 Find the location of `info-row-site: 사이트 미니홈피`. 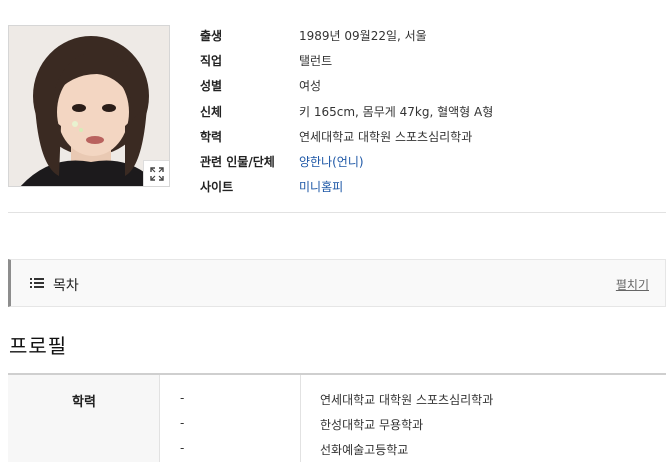

info-row-site: 사이트 미니홈피 is located at coordinates (346, 186).